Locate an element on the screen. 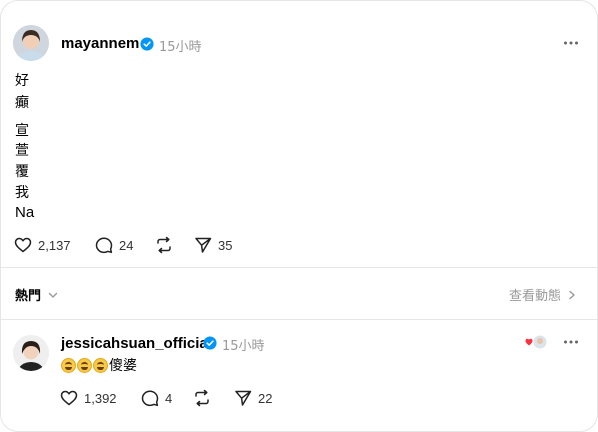  post-body-line: 萱 is located at coordinates (22, 151).